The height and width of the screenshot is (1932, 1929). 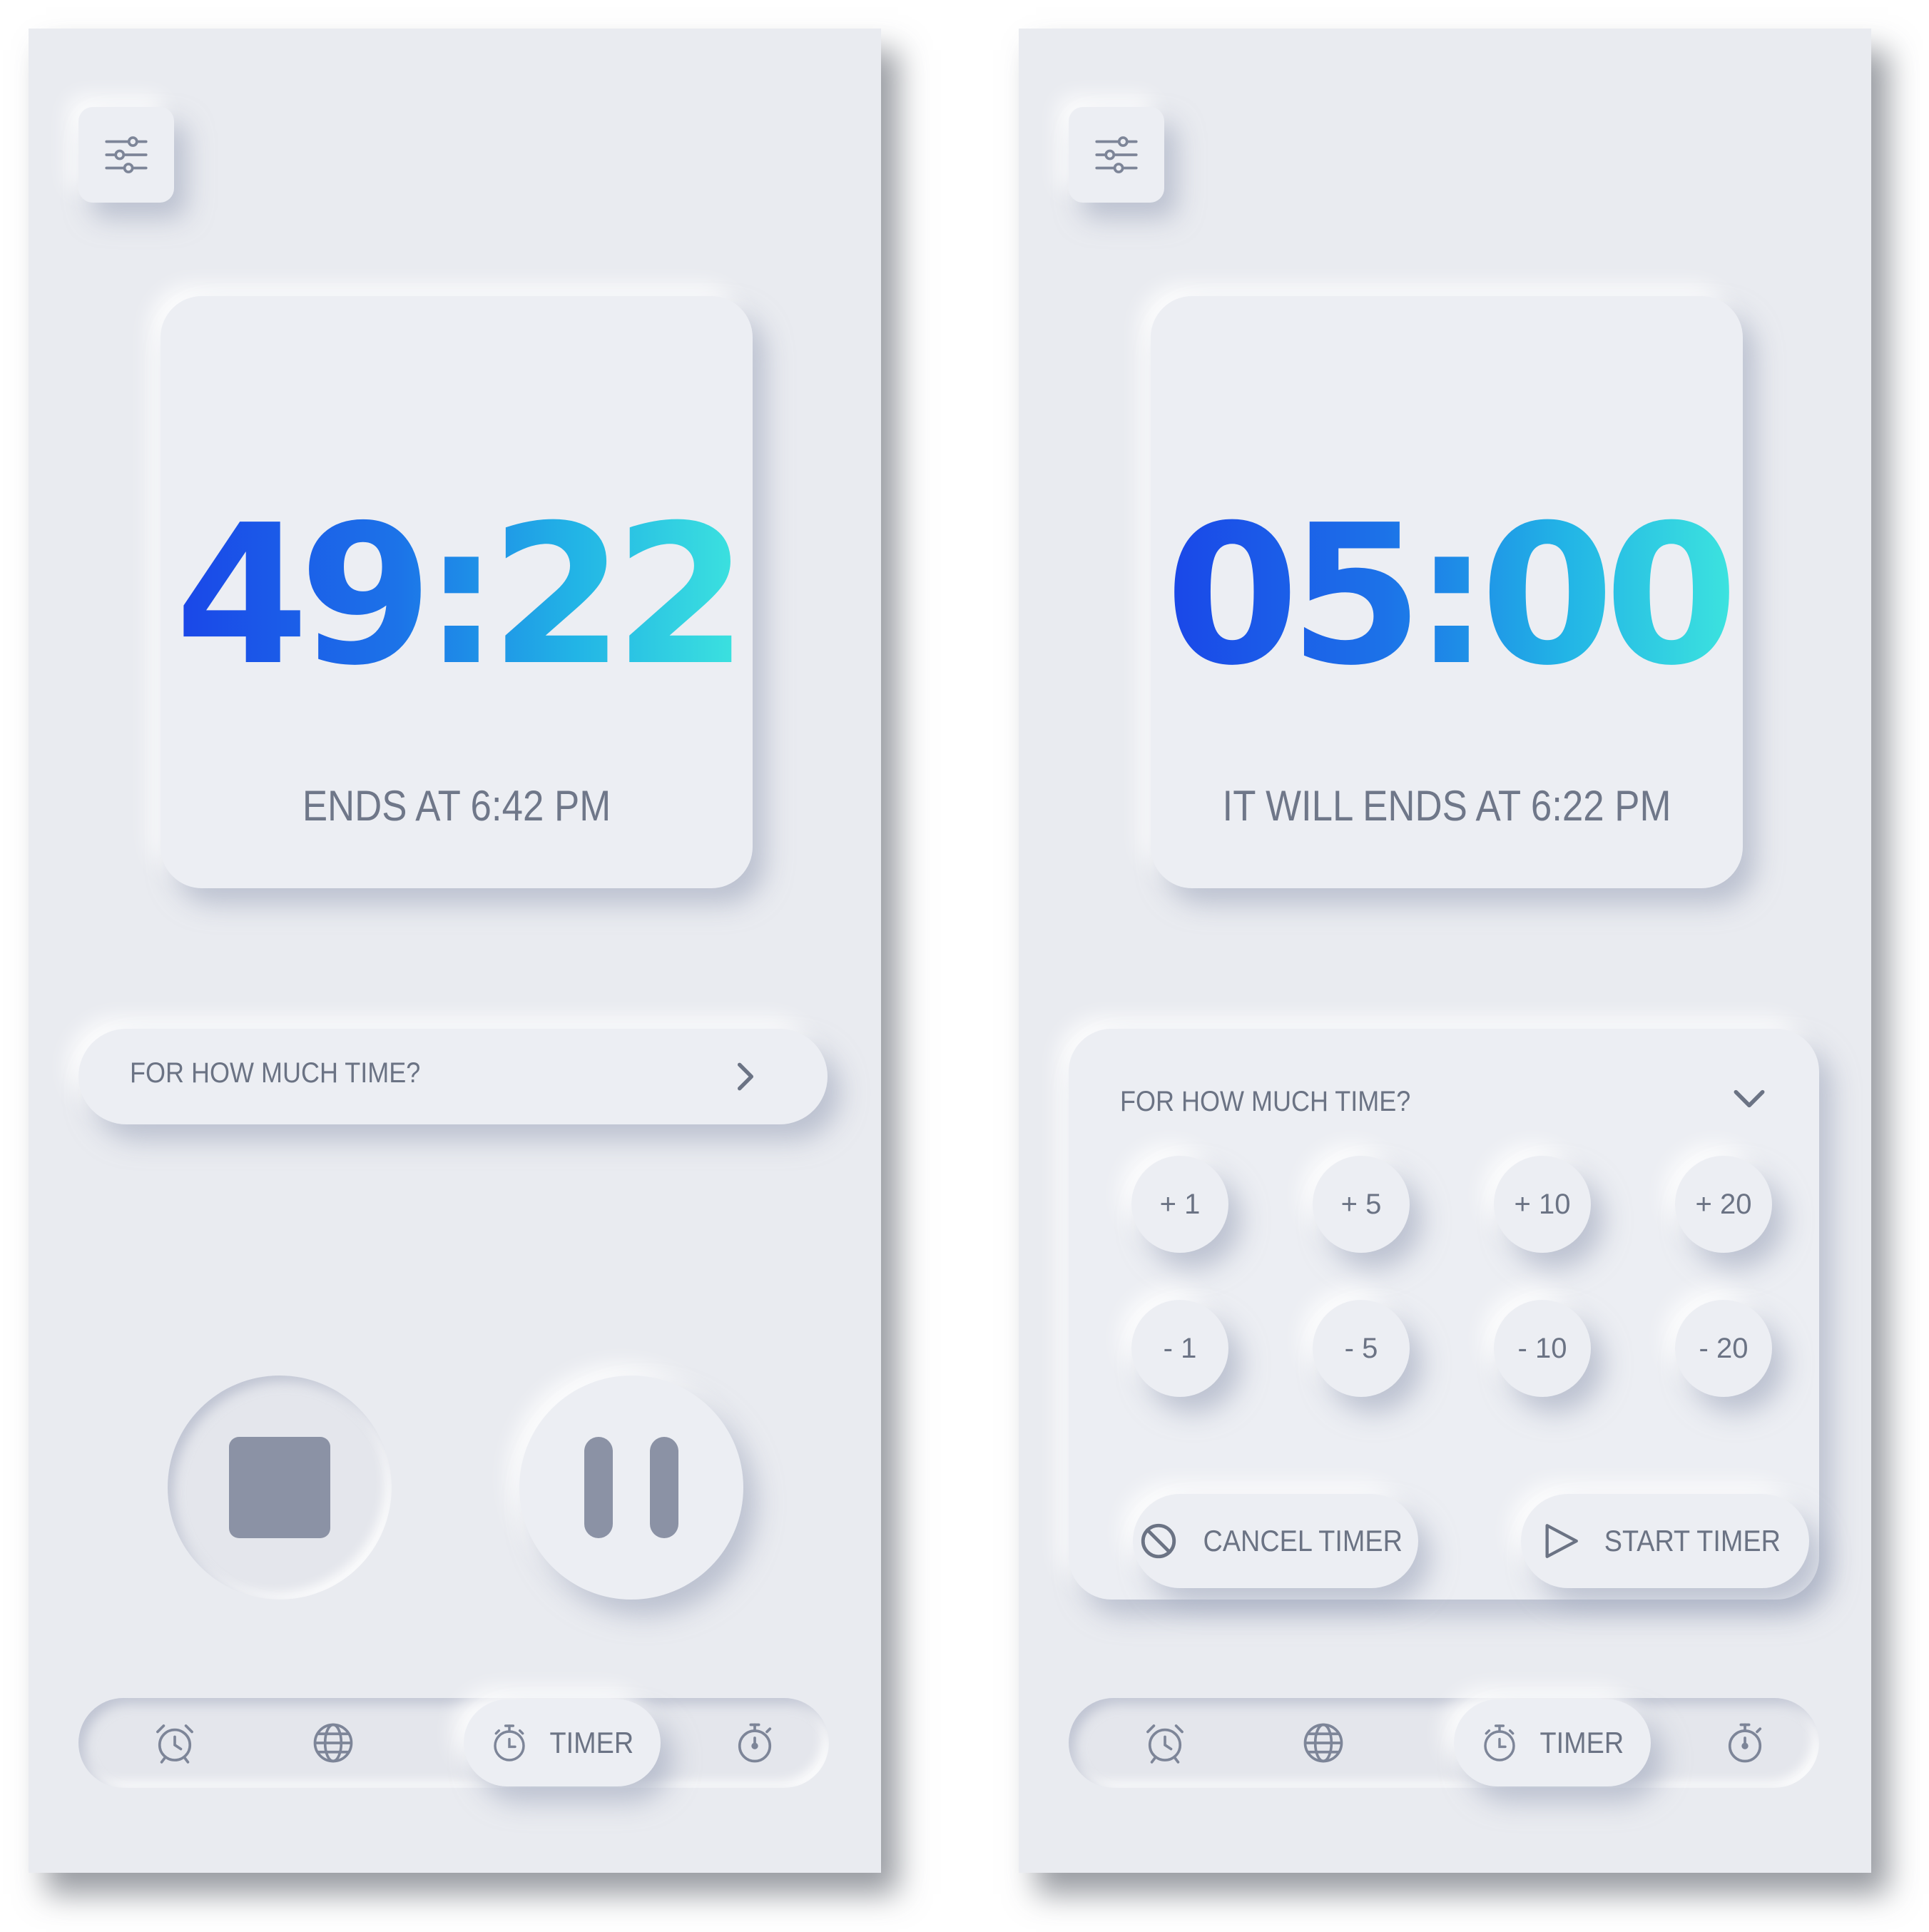 What do you see at coordinates (456, 806) in the screenshot?
I see `end-time-text: ENDS AT 6:42 PM` at bounding box center [456, 806].